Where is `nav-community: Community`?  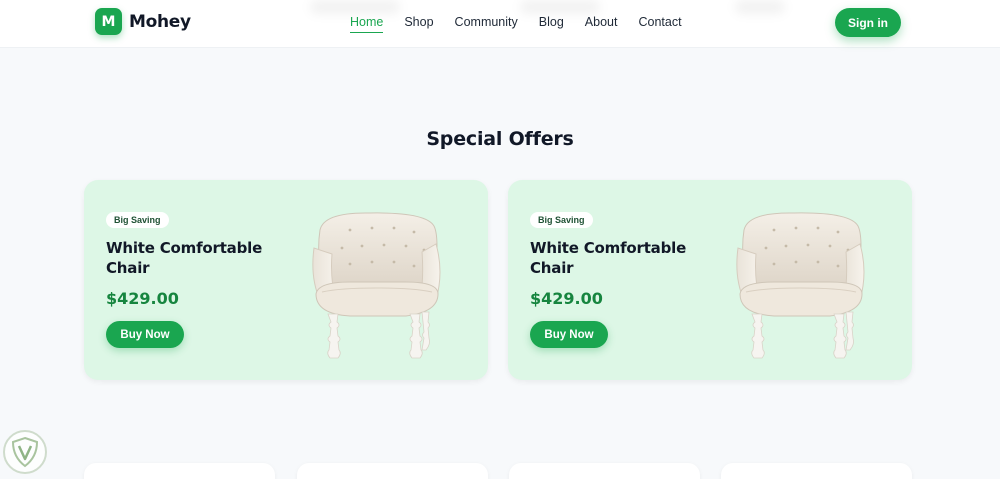 nav-community: Community is located at coordinates (486, 23).